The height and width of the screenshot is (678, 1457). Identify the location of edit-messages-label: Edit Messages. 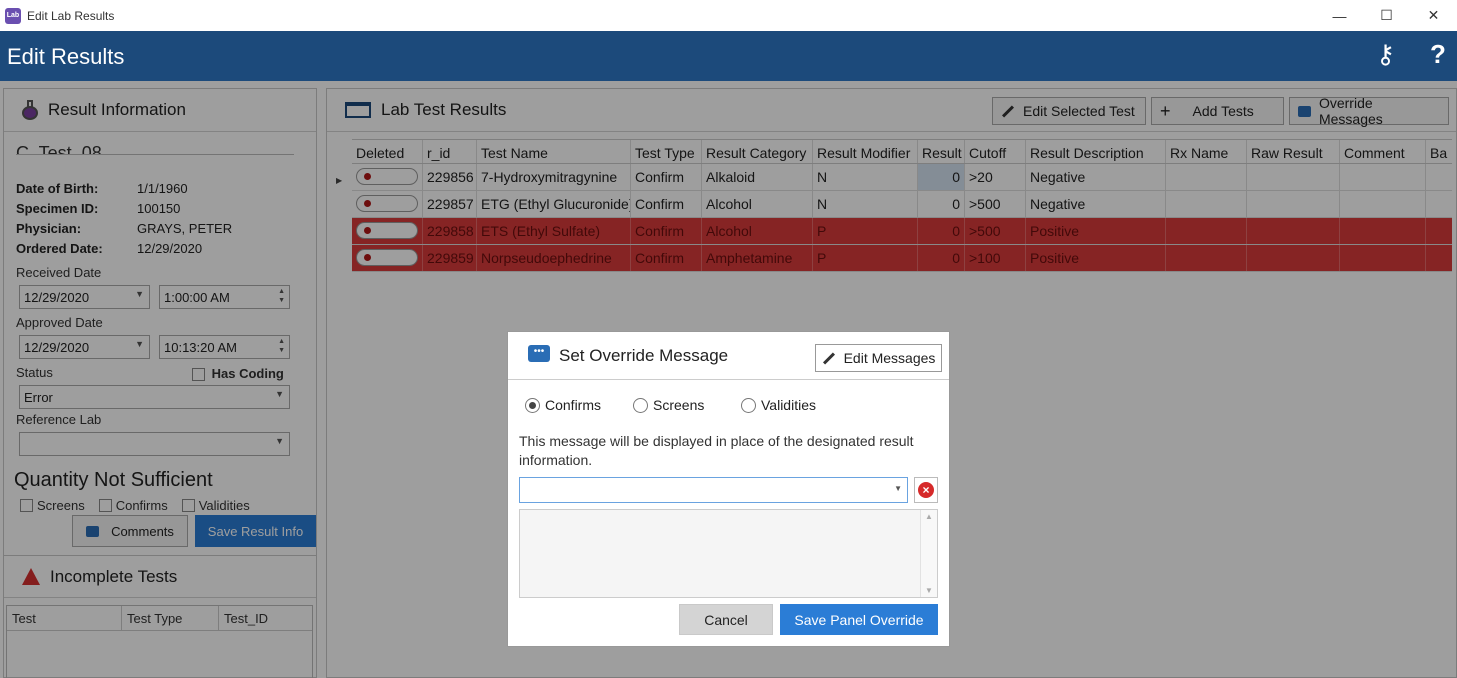
(889, 358).